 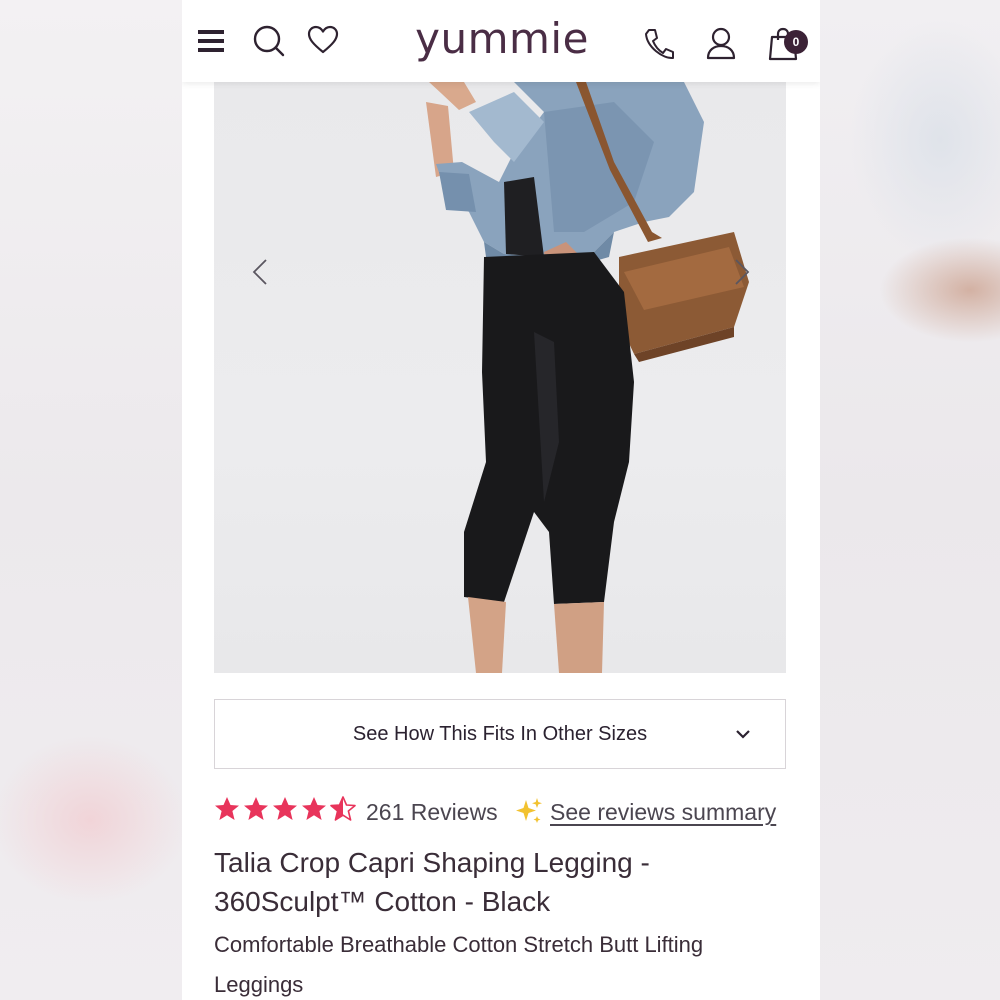 What do you see at coordinates (432, 812) in the screenshot?
I see `reviews-count: 261 Reviews` at bounding box center [432, 812].